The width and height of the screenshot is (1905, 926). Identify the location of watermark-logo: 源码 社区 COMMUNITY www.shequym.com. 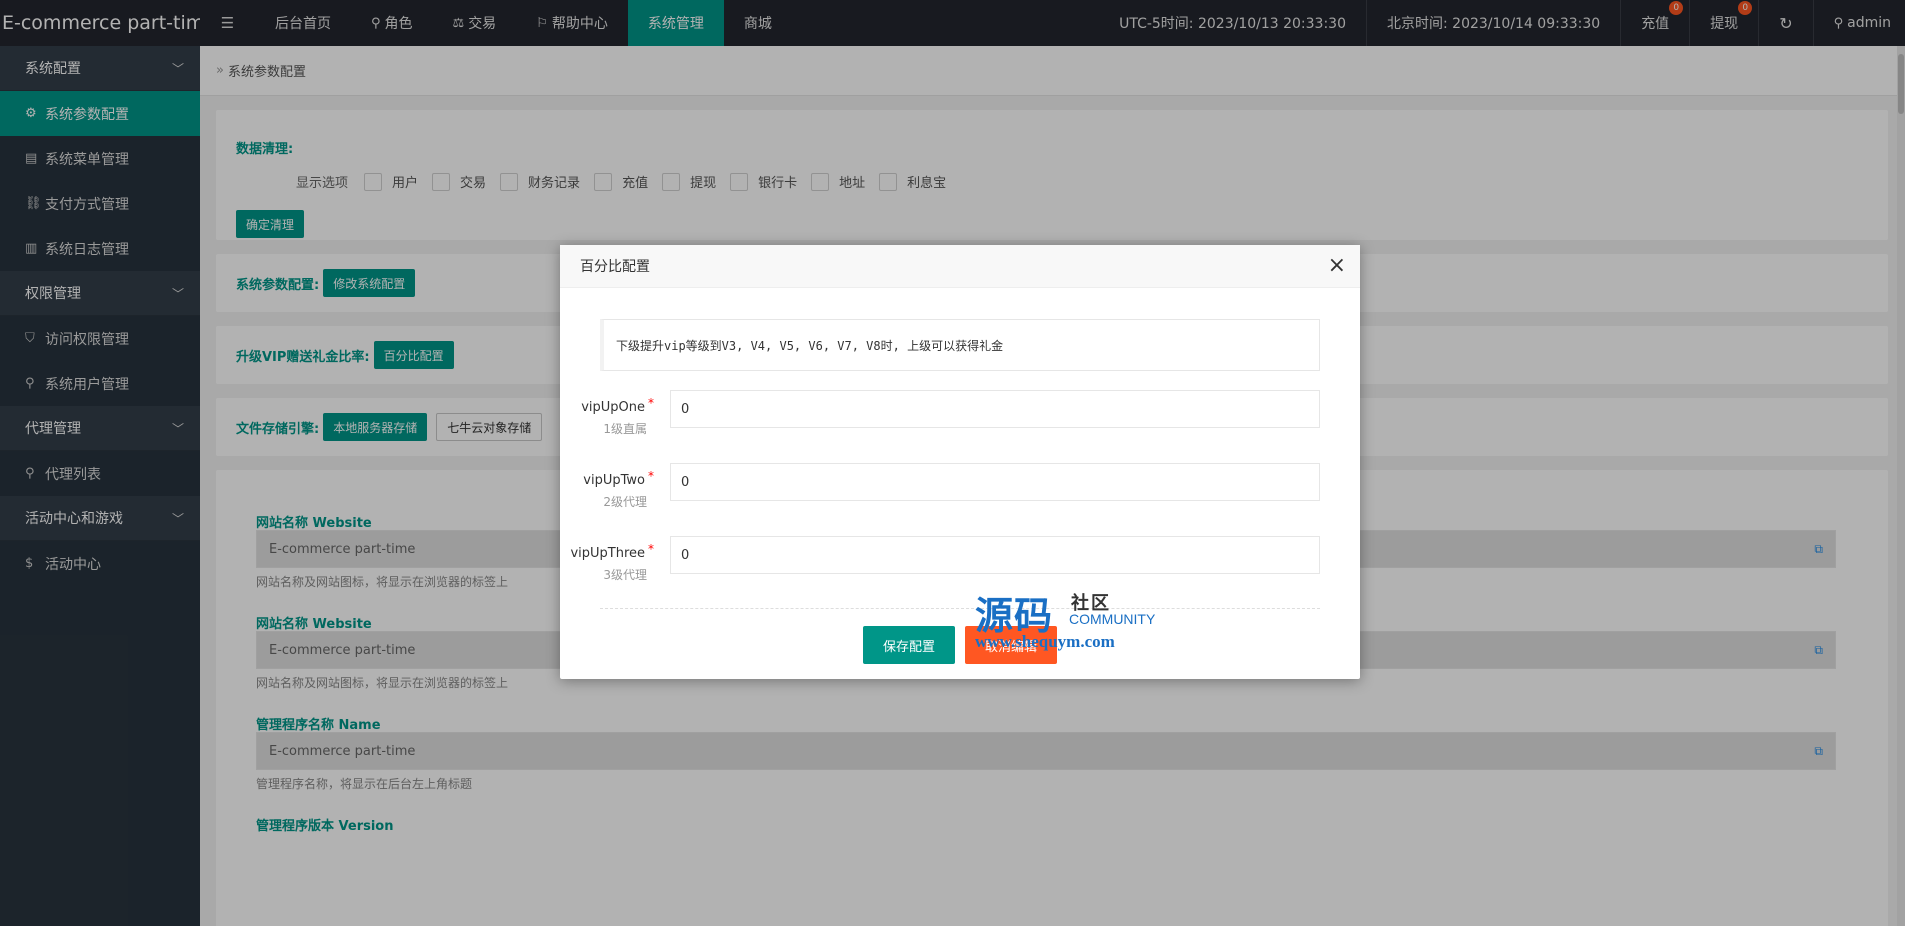
(1075, 620).